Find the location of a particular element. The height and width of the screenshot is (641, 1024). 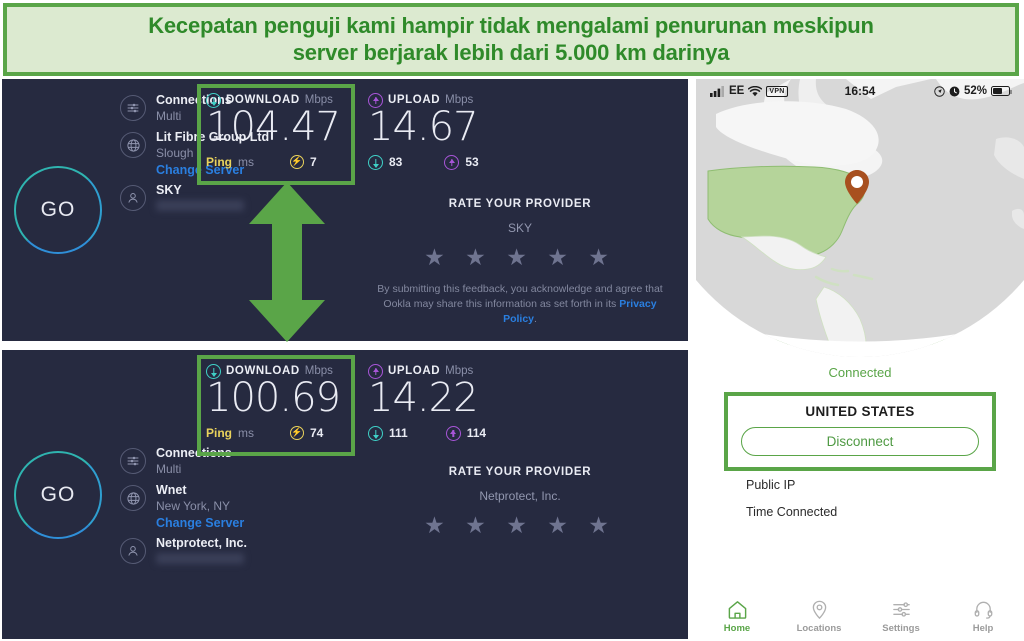

sliders-icon is located at coordinates (901, 609).